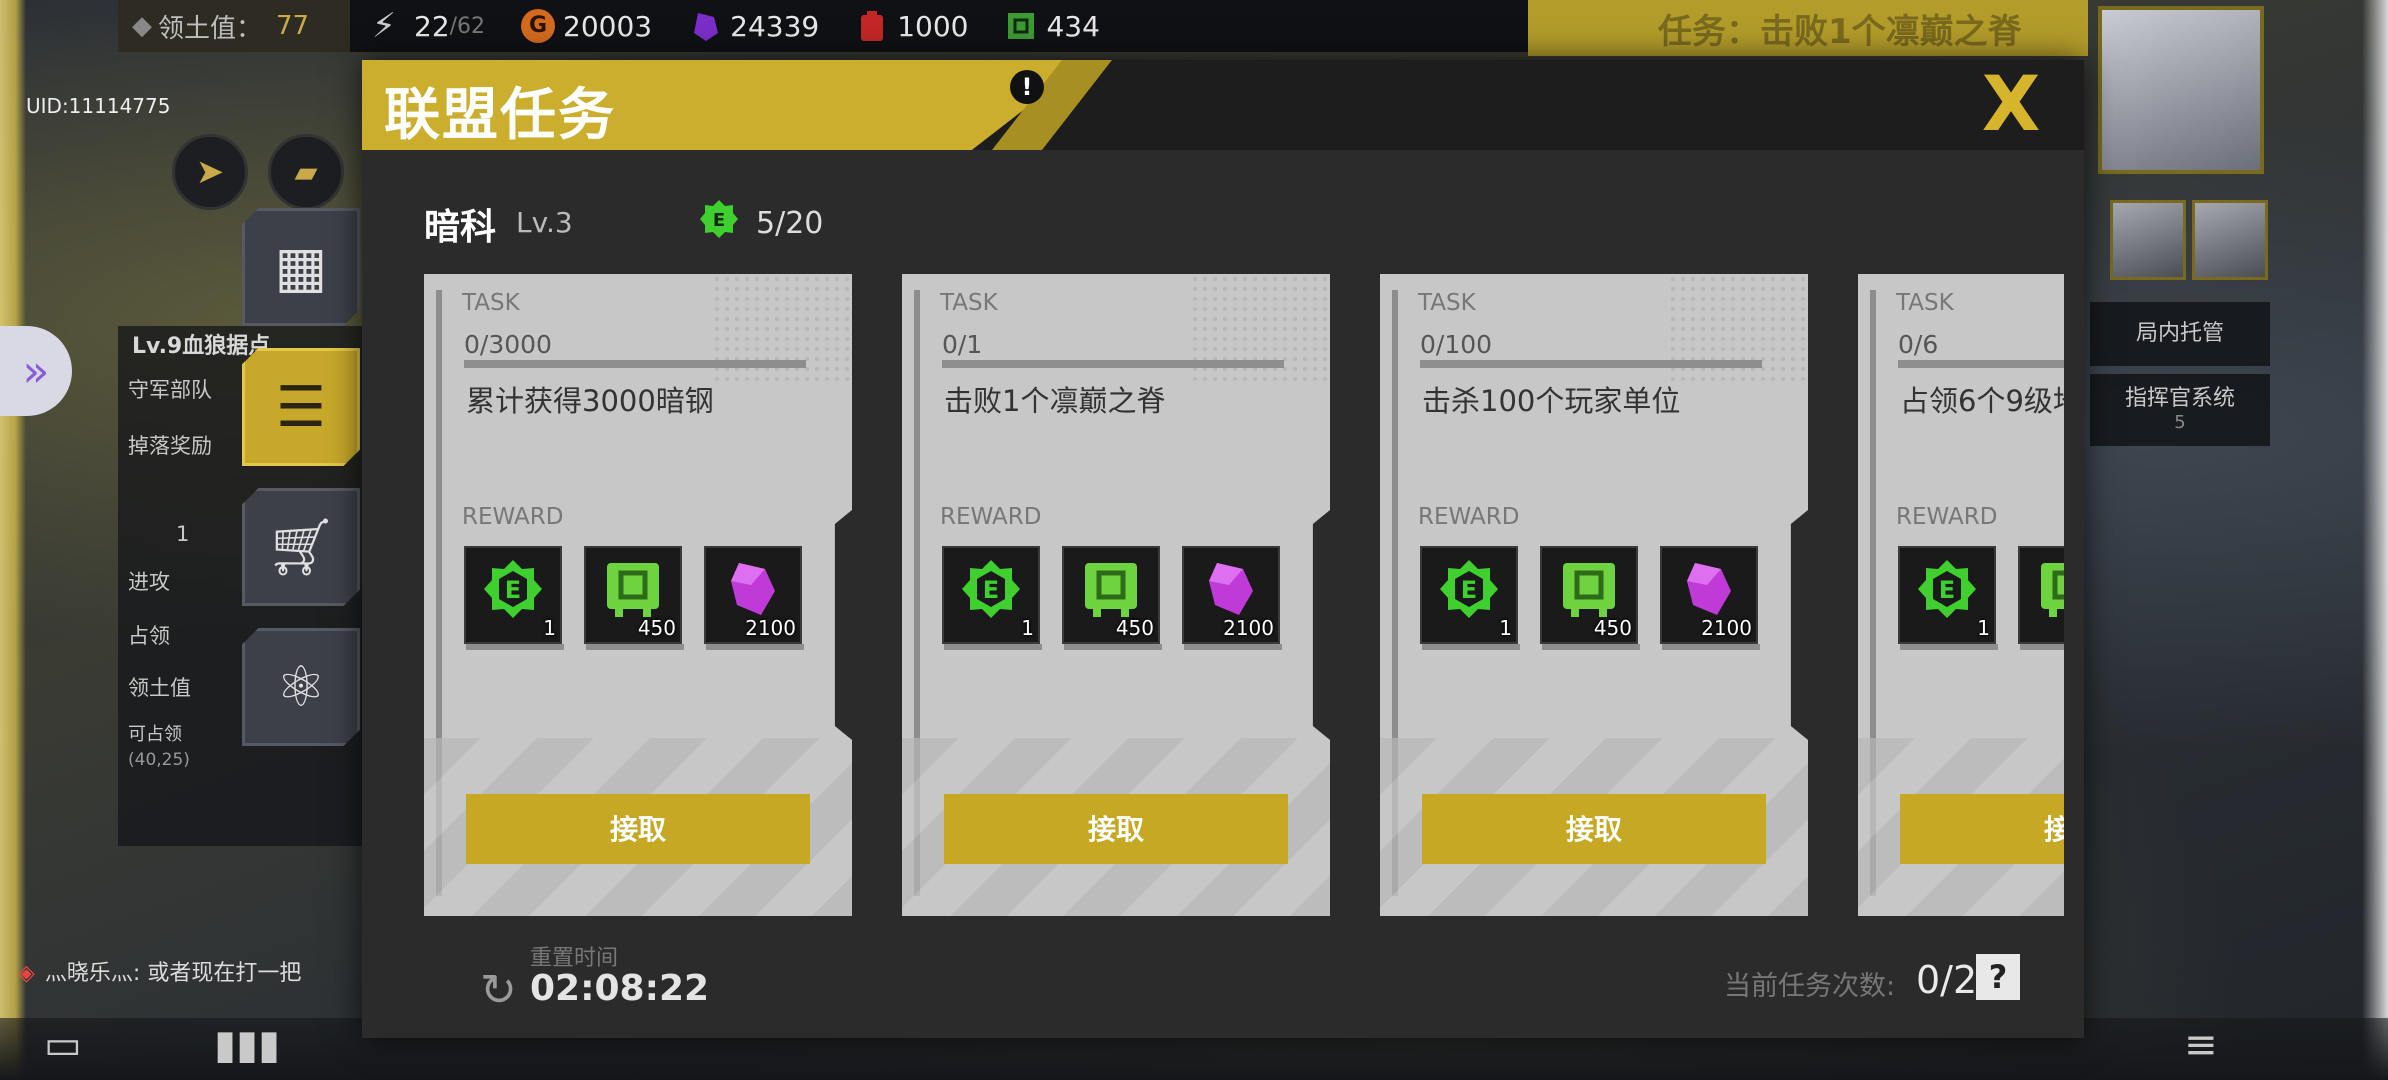 This screenshot has width=2388, height=1080. I want to click on auto-manage-button: 局内托管, so click(2180, 334).